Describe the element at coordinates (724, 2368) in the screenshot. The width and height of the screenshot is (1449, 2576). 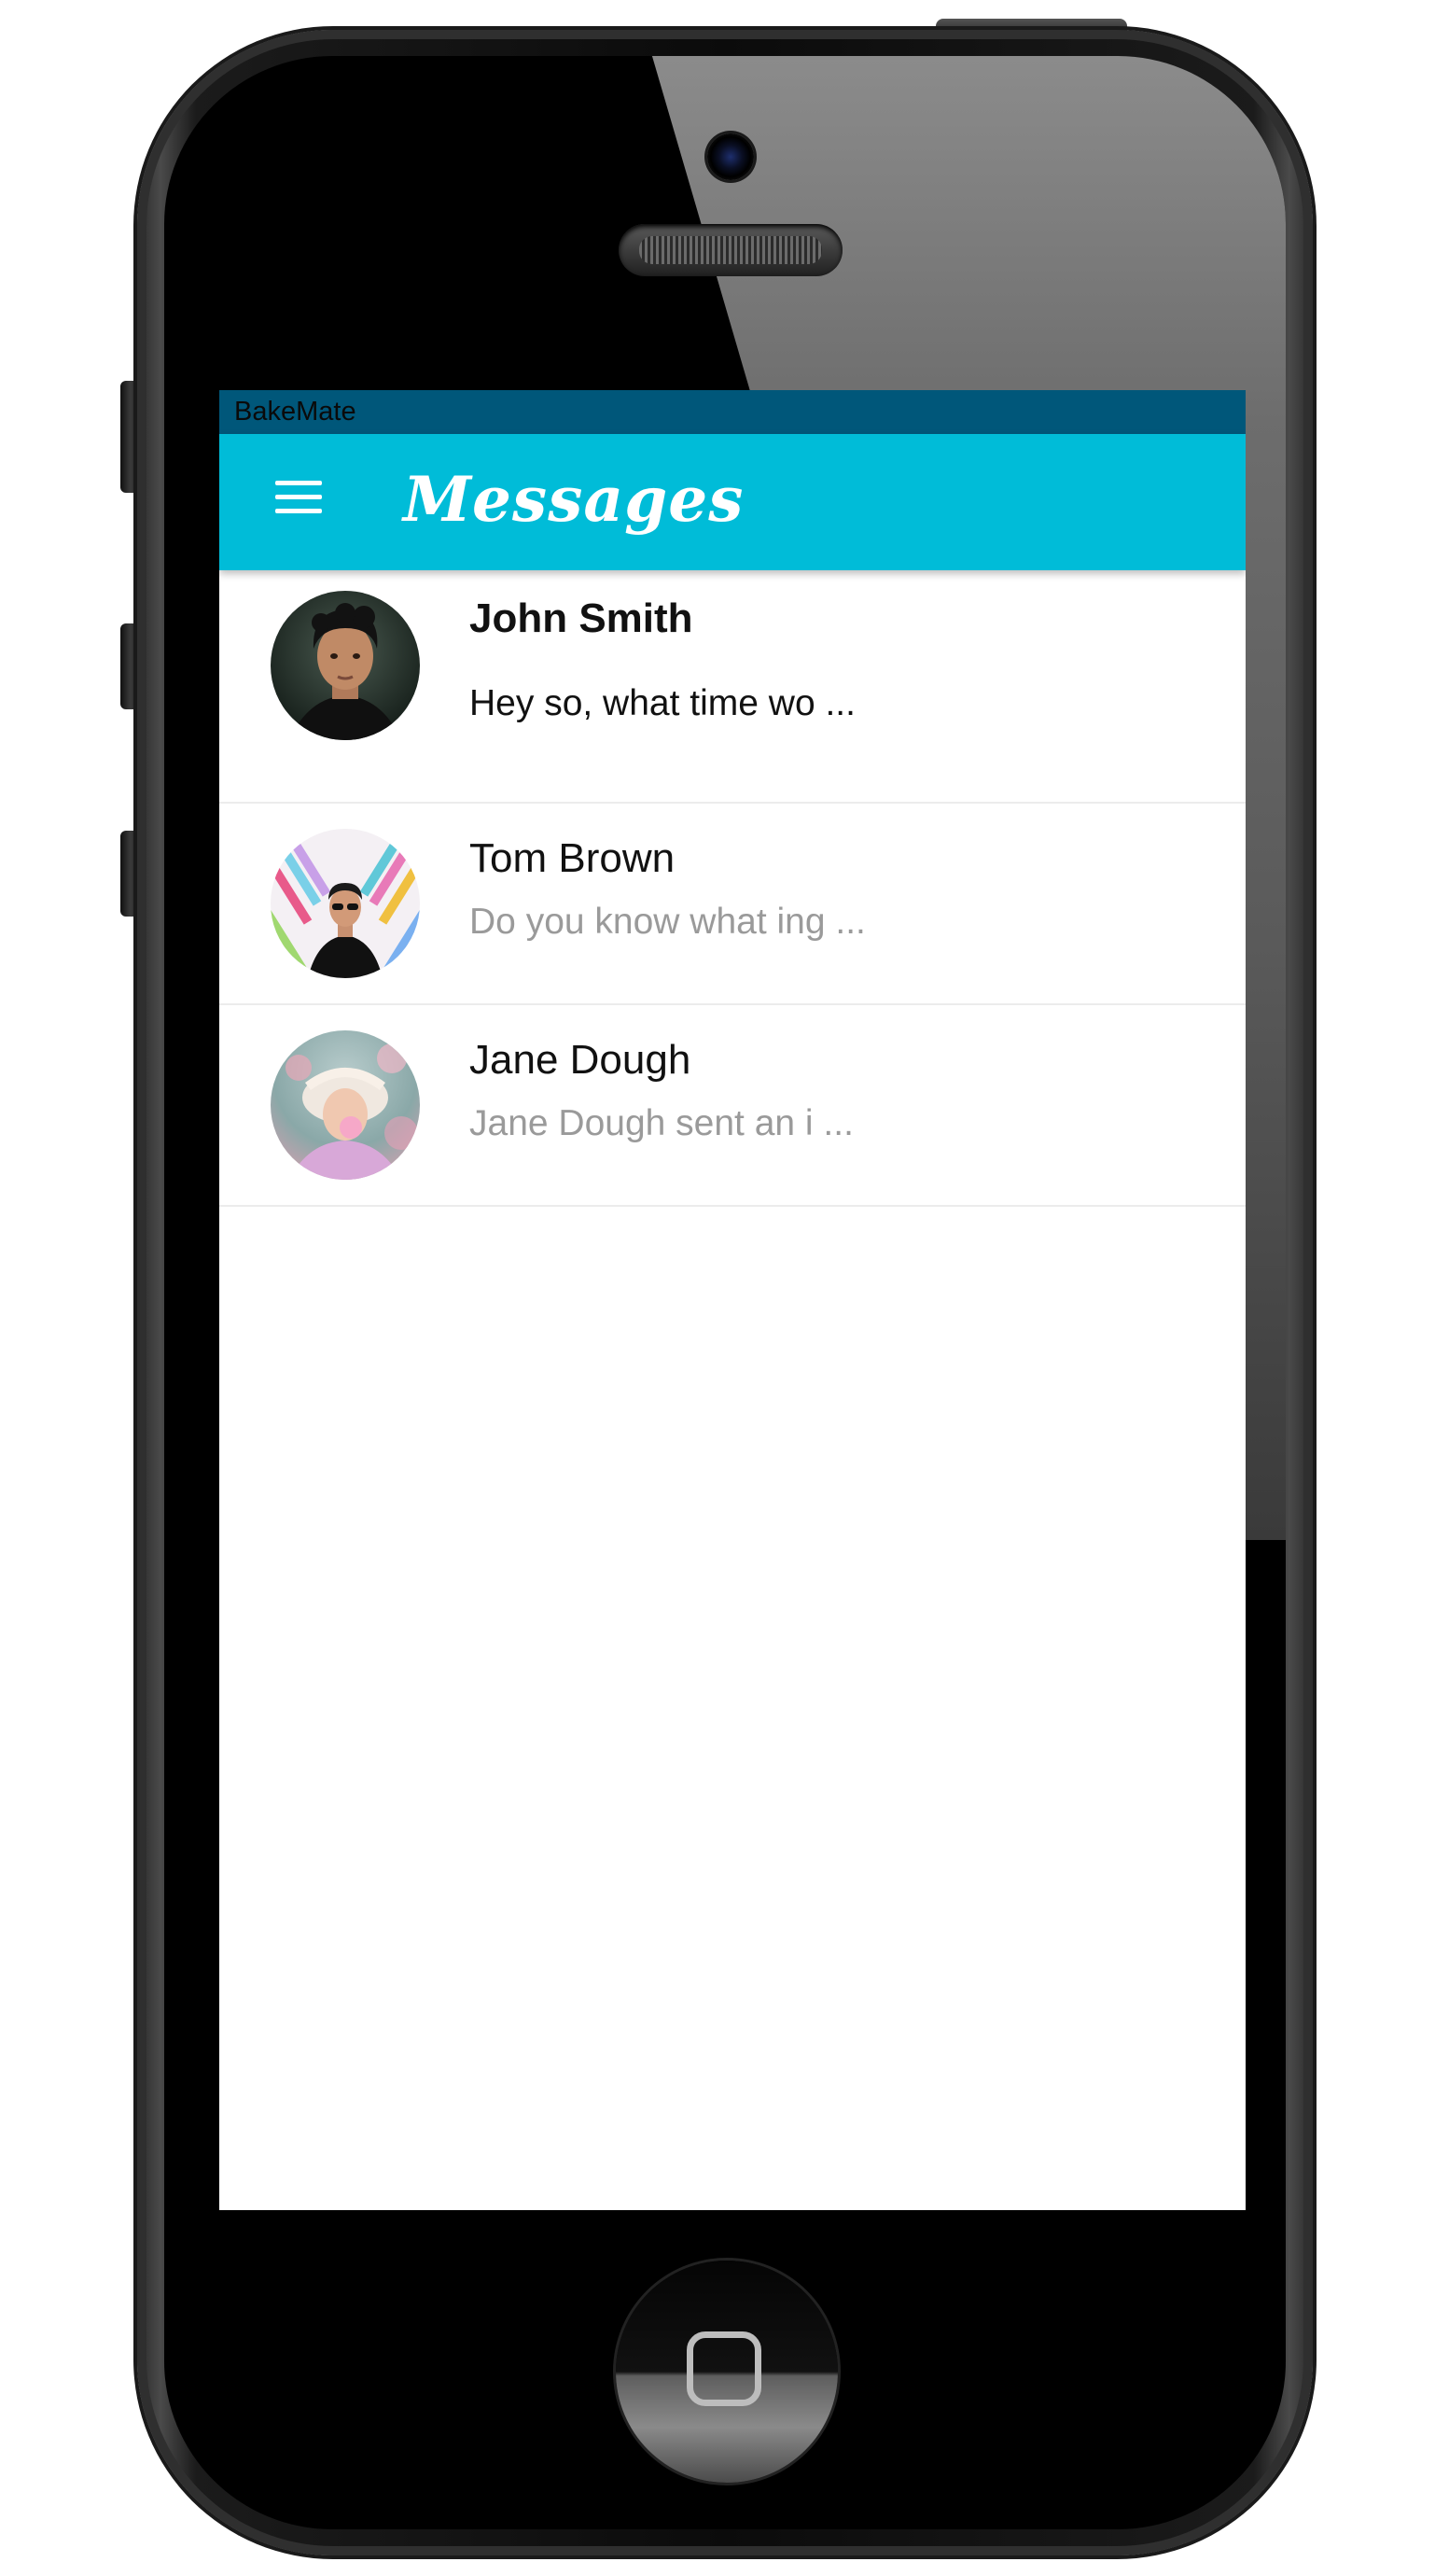
I see `home-square-icon` at that location.